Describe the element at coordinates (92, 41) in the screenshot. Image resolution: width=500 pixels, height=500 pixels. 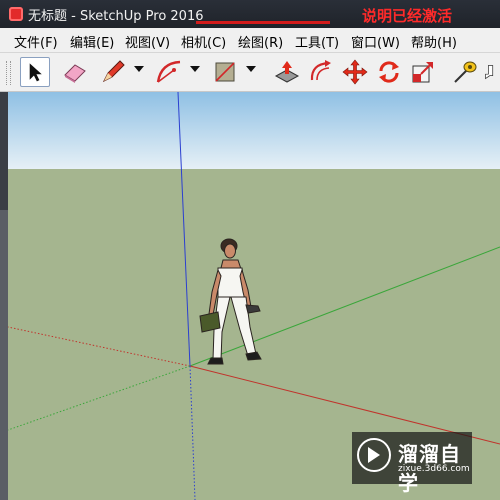
I see `menu-edit: 编辑(E)` at that location.